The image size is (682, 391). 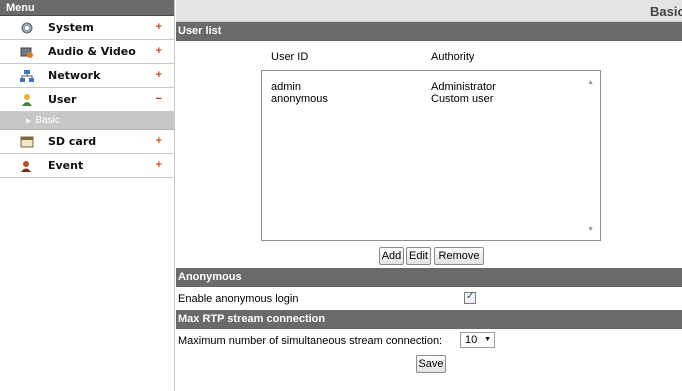 What do you see at coordinates (299, 99) in the screenshot?
I see `user-id-cell: anonymous` at bounding box center [299, 99].